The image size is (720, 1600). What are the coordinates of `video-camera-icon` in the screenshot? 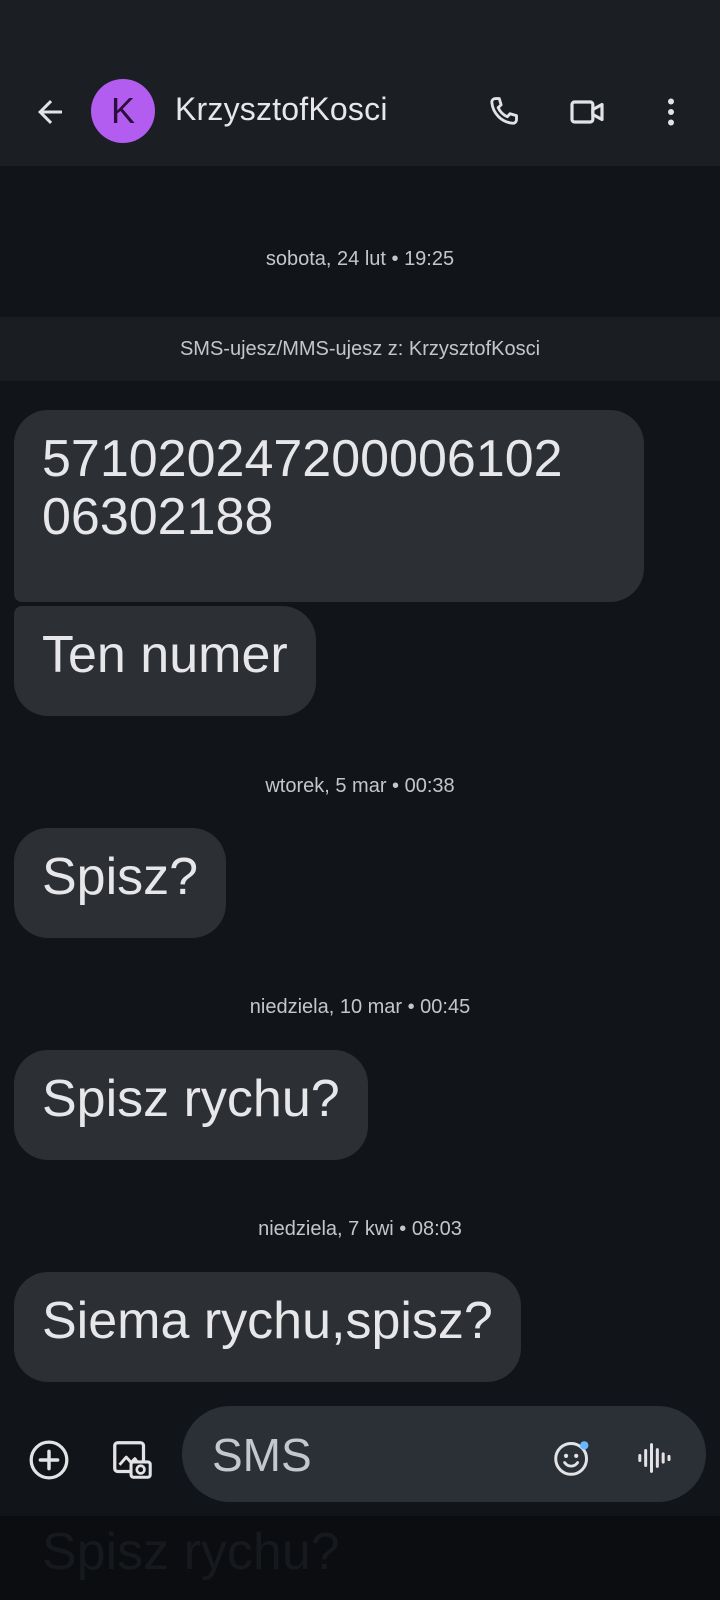 It's located at (587, 112).